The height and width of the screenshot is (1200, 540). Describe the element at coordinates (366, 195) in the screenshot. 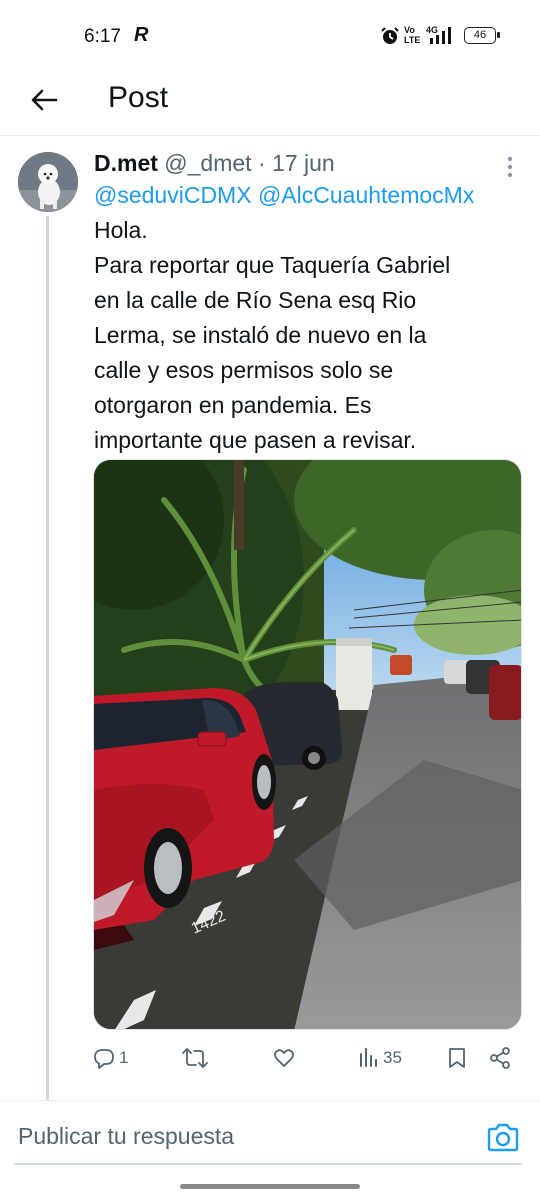

I see `mention-alccuauhtemocmx: @AlcCuauhtemocMx` at that location.